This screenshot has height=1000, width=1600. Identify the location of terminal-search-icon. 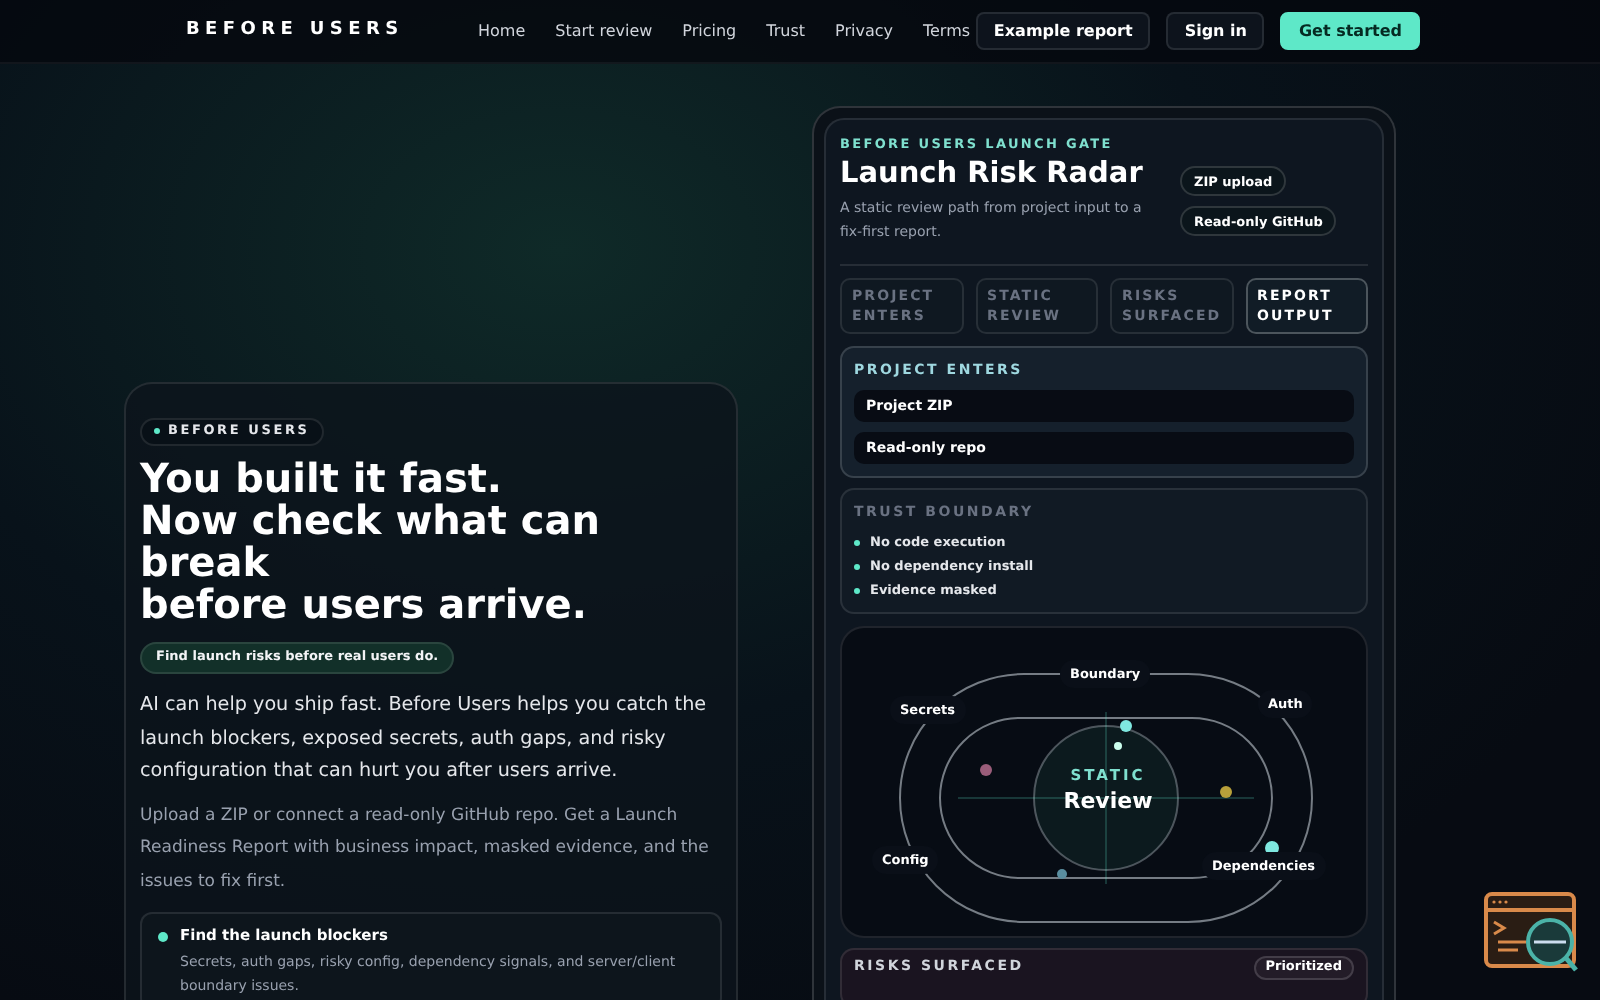
(1532, 932).